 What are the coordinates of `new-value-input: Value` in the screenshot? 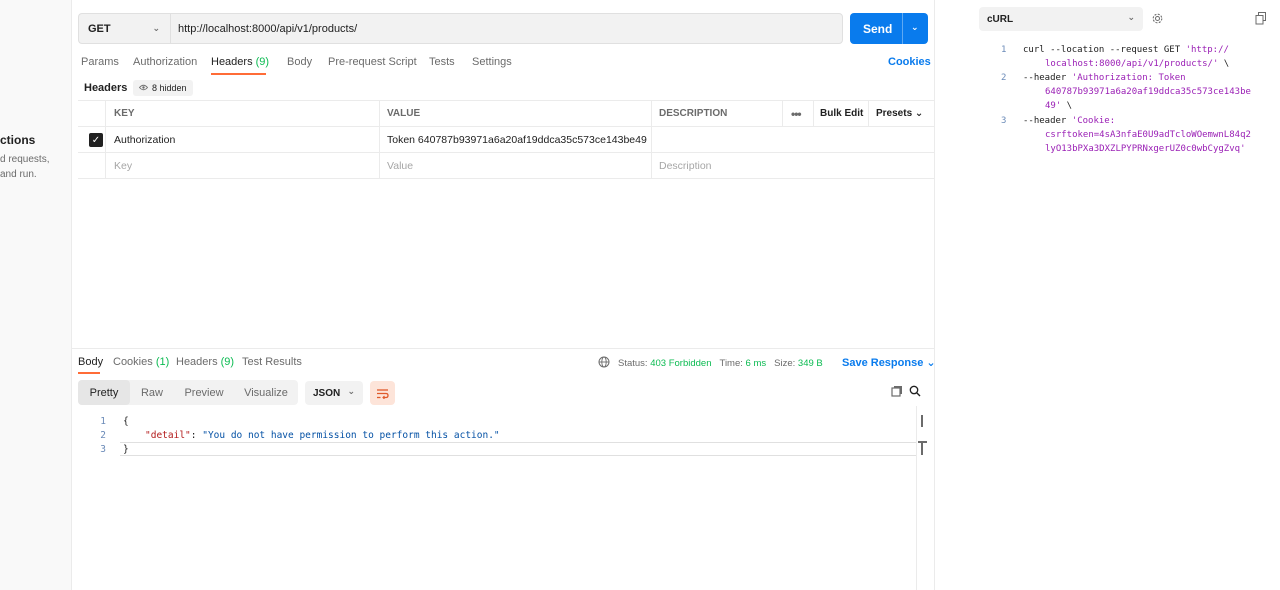 It's located at (400, 165).